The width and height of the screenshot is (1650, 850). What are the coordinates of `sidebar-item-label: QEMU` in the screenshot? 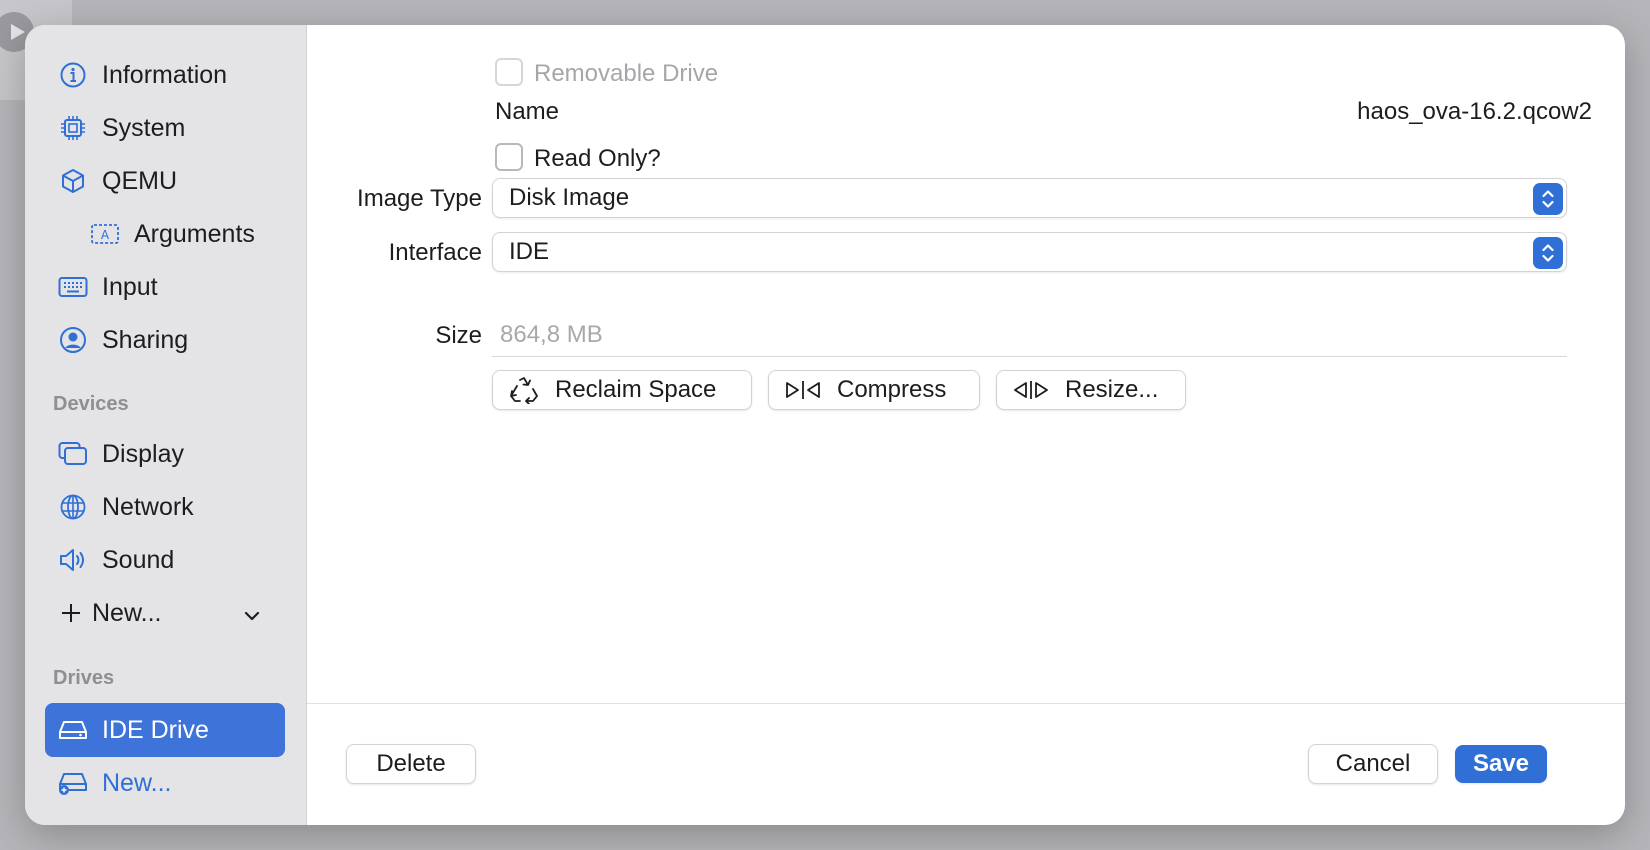 It's located at (139, 180).